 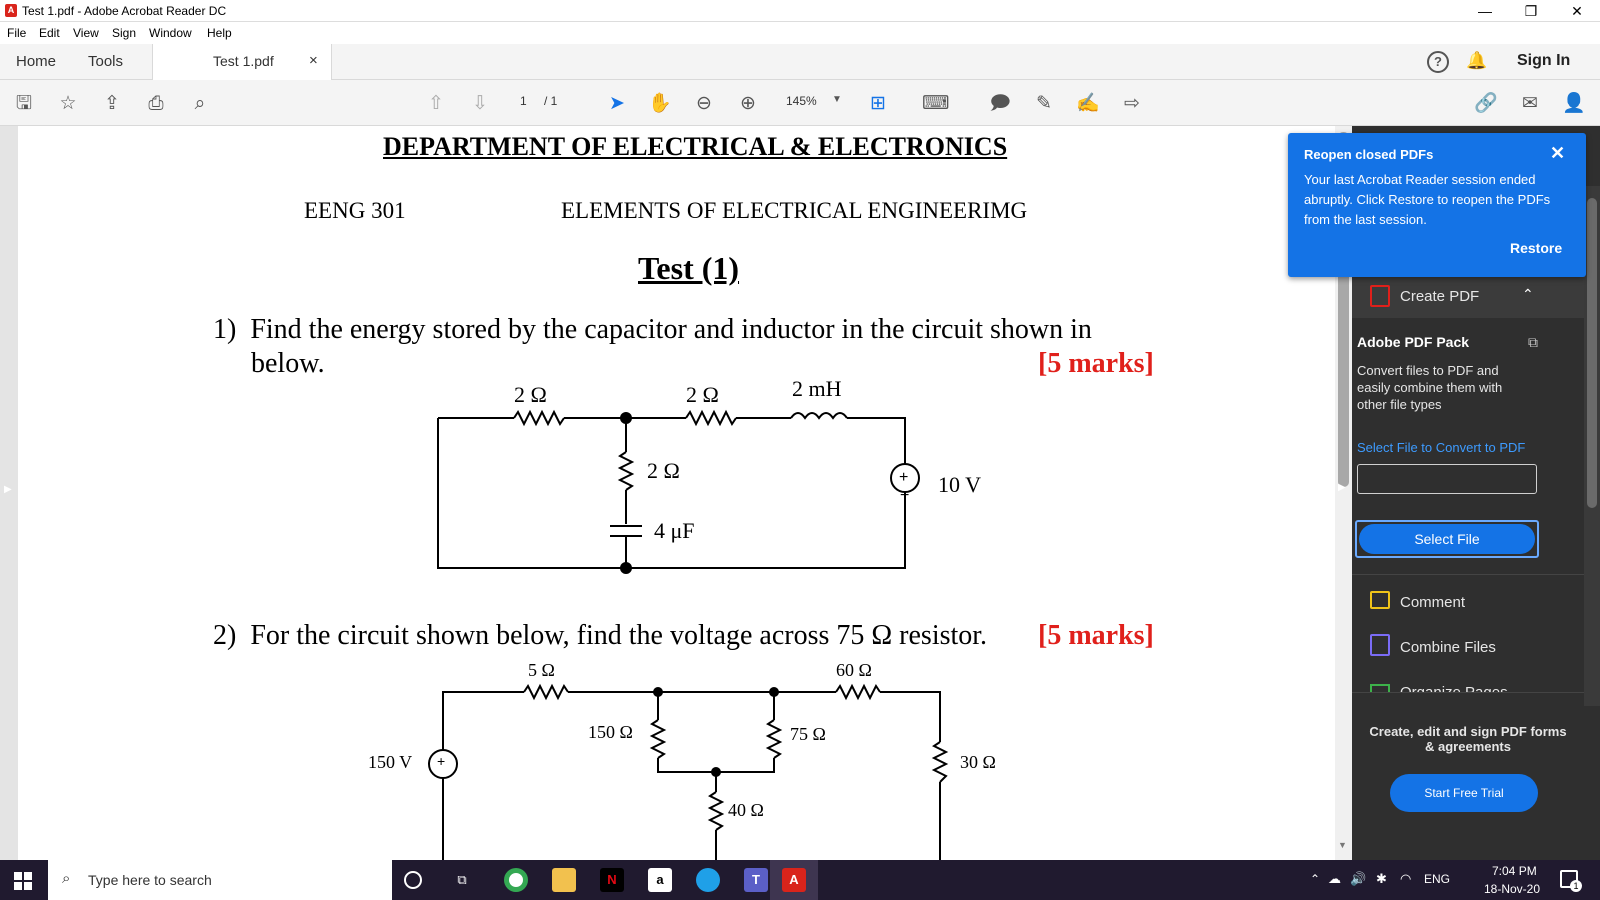 What do you see at coordinates (1381, 879) in the screenshot?
I see `bluetooth-icon: ✱` at bounding box center [1381, 879].